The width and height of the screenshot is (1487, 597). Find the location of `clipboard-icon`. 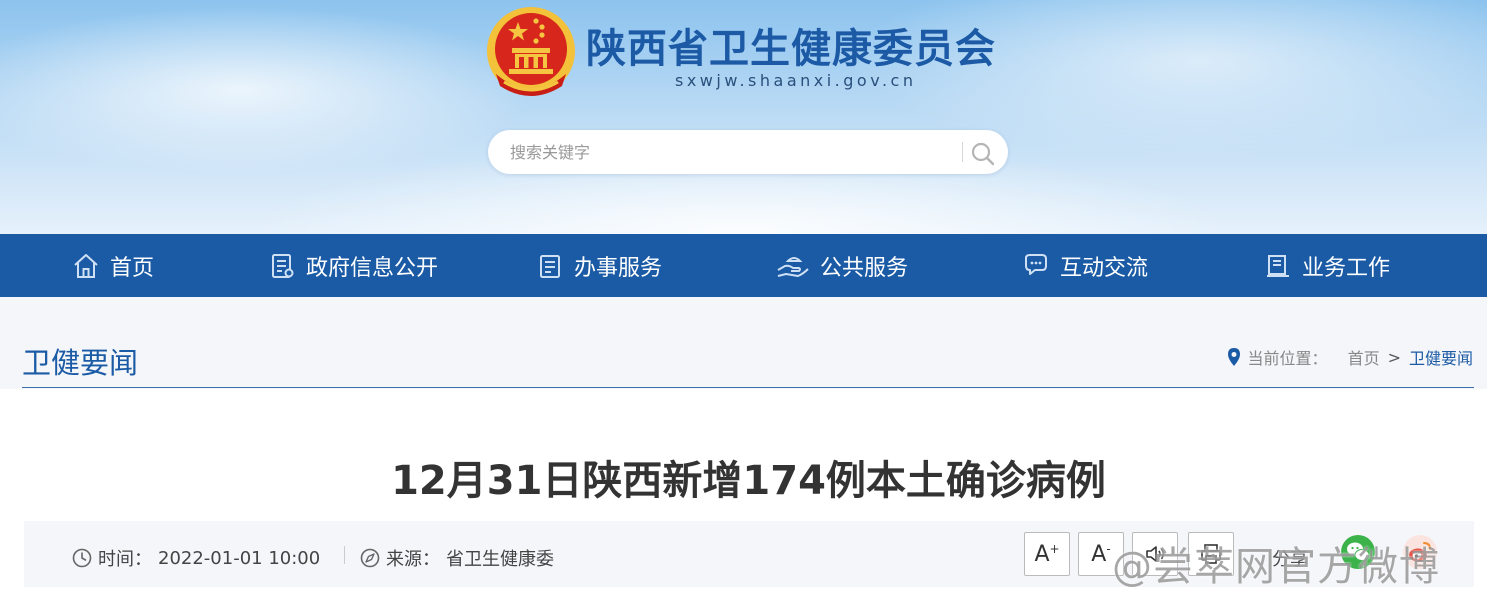

clipboard-icon is located at coordinates (550, 266).